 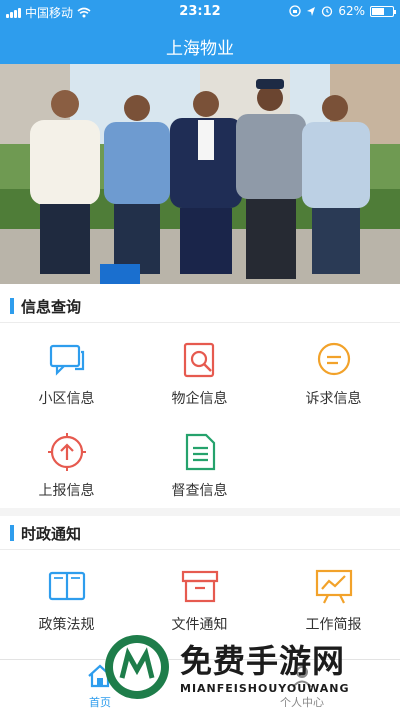 What do you see at coordinates (66, 360) in the screenshot?
I see `chat-bubbles-icon` at bounding box center [66, 360].